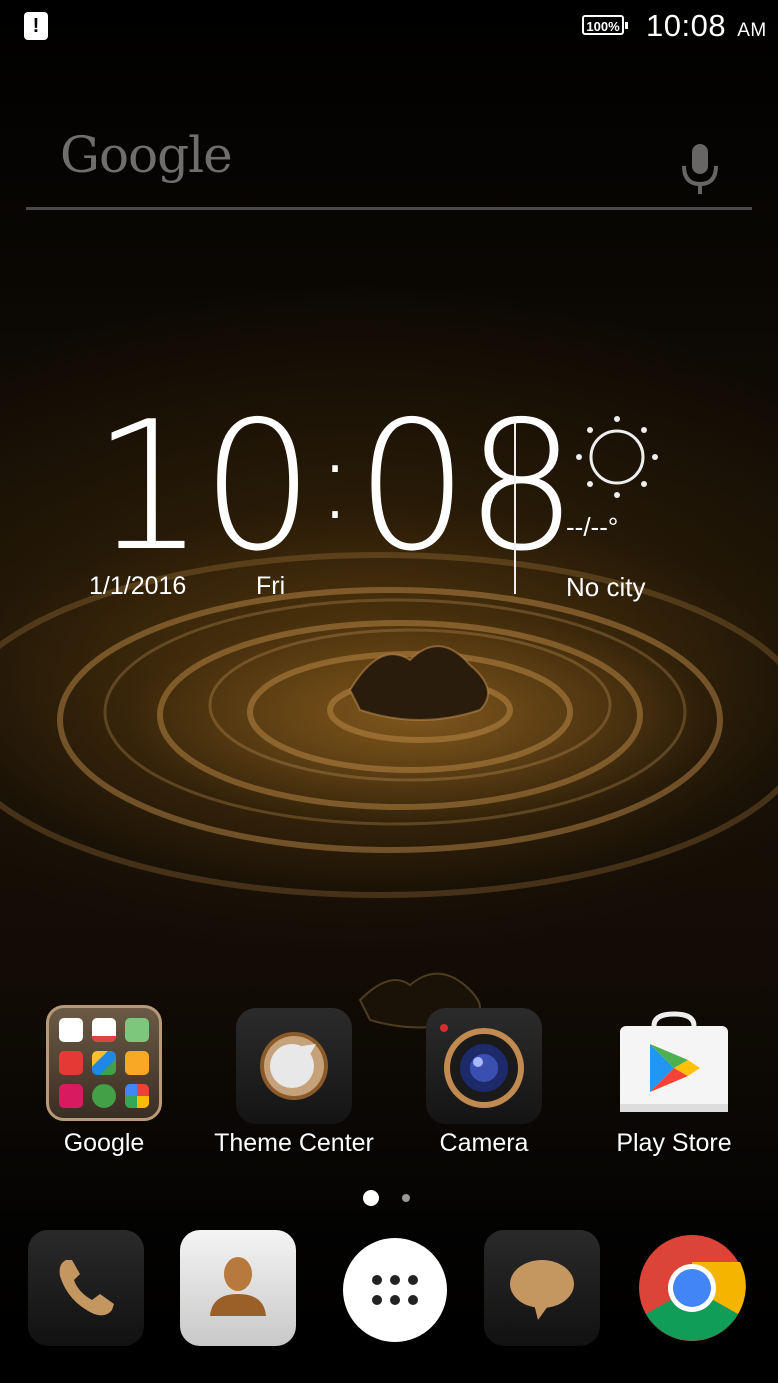 The image size is (778, 1383). I want to click on widget-divider, so click(515, 508).